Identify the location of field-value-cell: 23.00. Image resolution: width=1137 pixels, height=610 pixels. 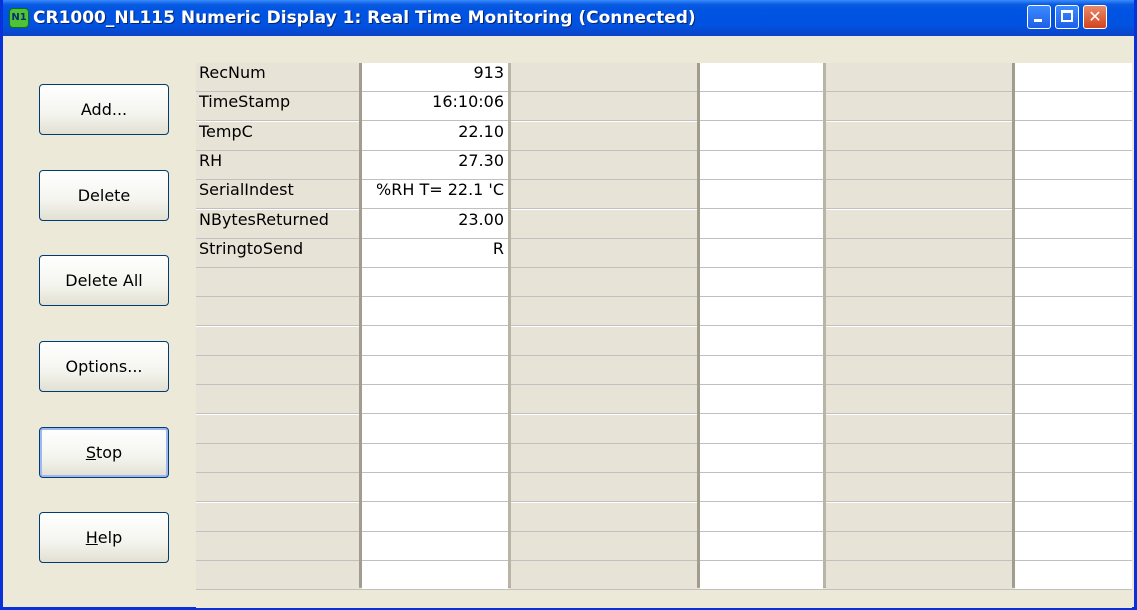
(435, 224).